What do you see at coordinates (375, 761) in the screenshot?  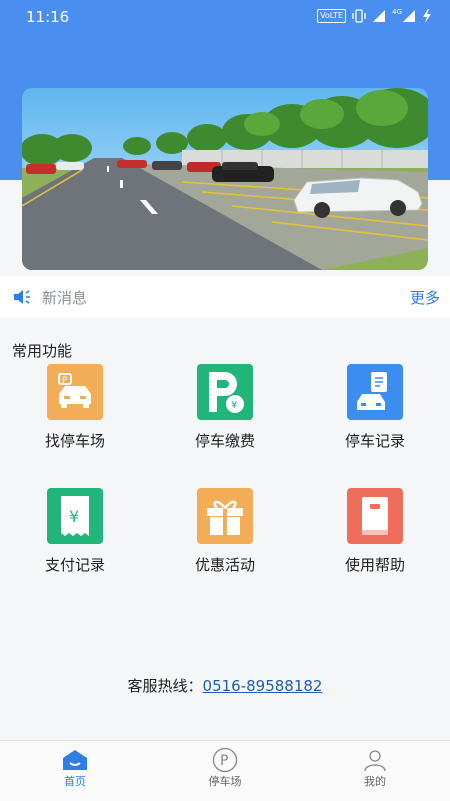 I see `profile-icon` at bounding box center [375, 761].